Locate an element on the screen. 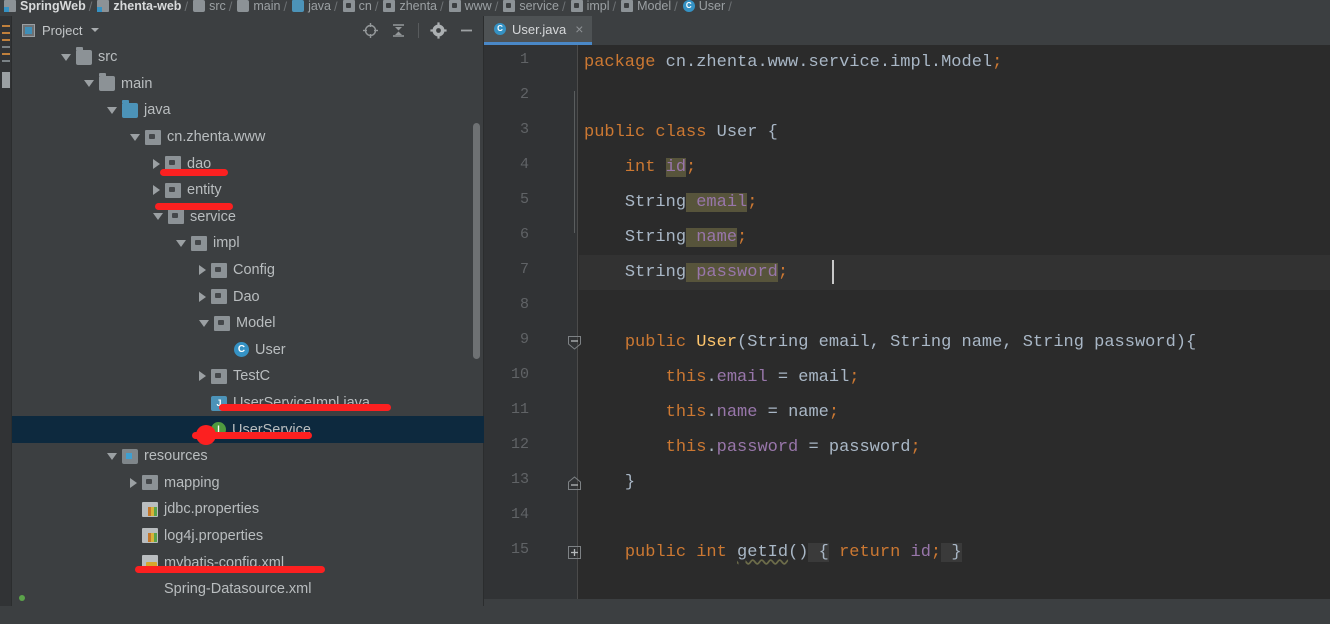 This screenshot has width=1330, height=624. tree-item-label: impl is located at coordinates (226, 243).